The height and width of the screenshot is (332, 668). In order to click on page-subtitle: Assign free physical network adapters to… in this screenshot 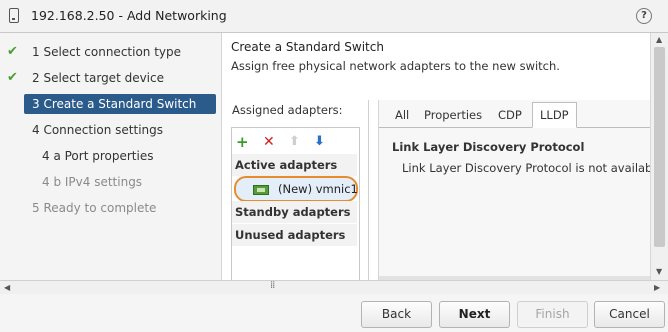, I will do `click(395, 66)`.